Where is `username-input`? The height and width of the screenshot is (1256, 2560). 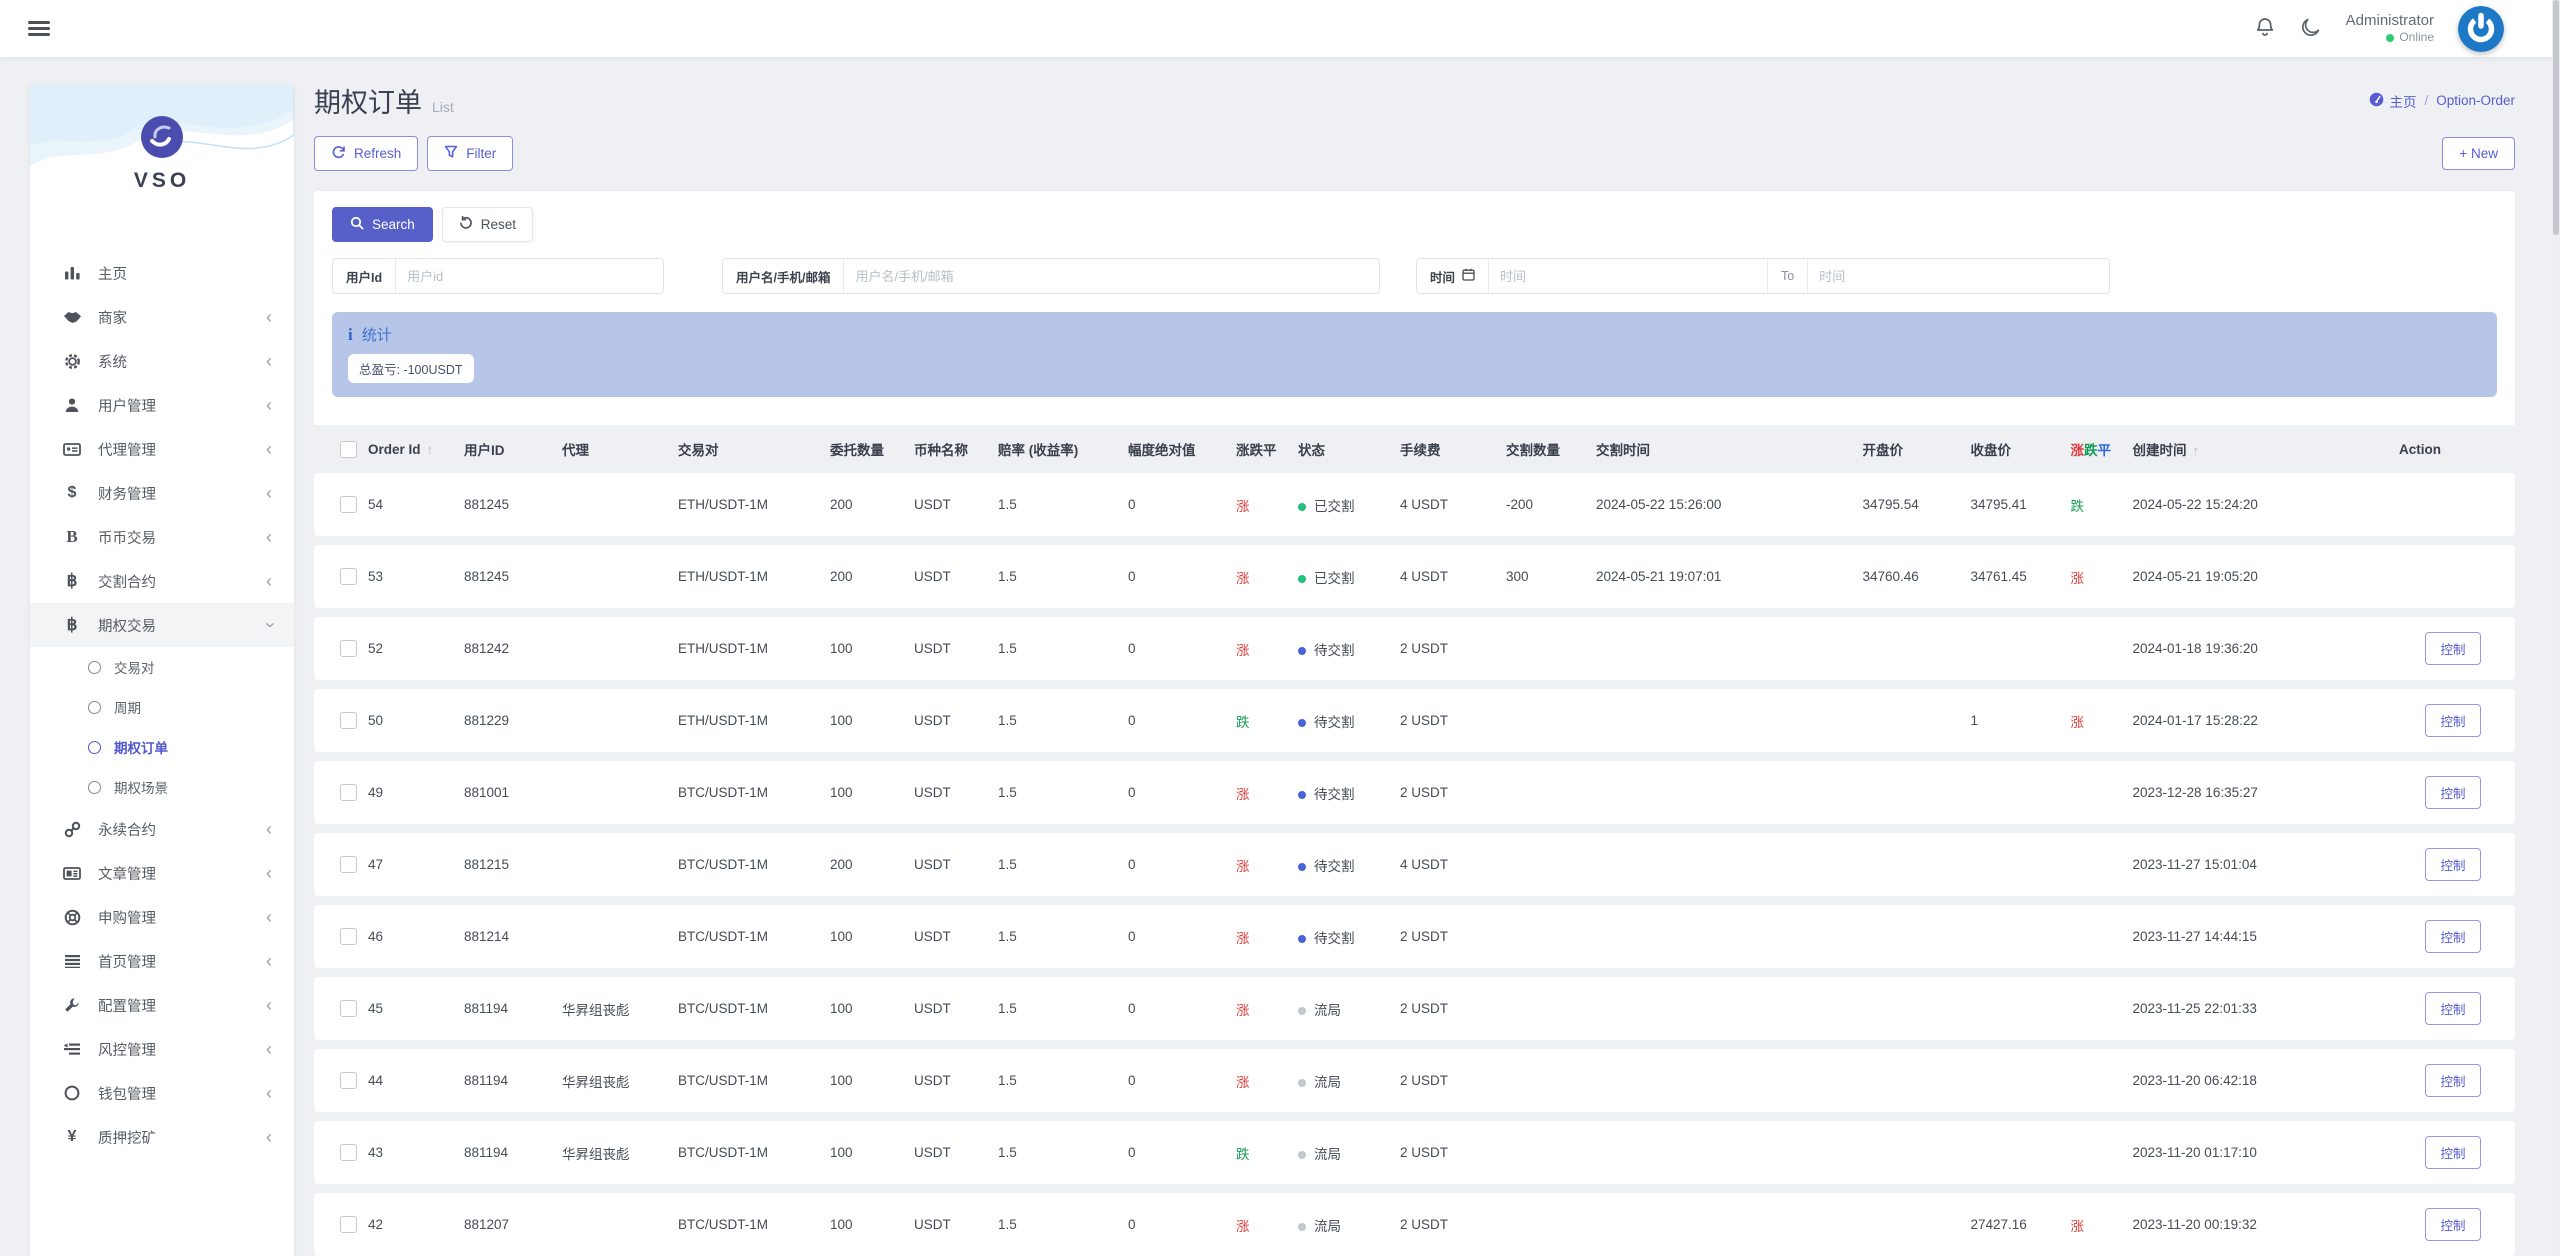 username-input is located at coordinates (1111, 276).